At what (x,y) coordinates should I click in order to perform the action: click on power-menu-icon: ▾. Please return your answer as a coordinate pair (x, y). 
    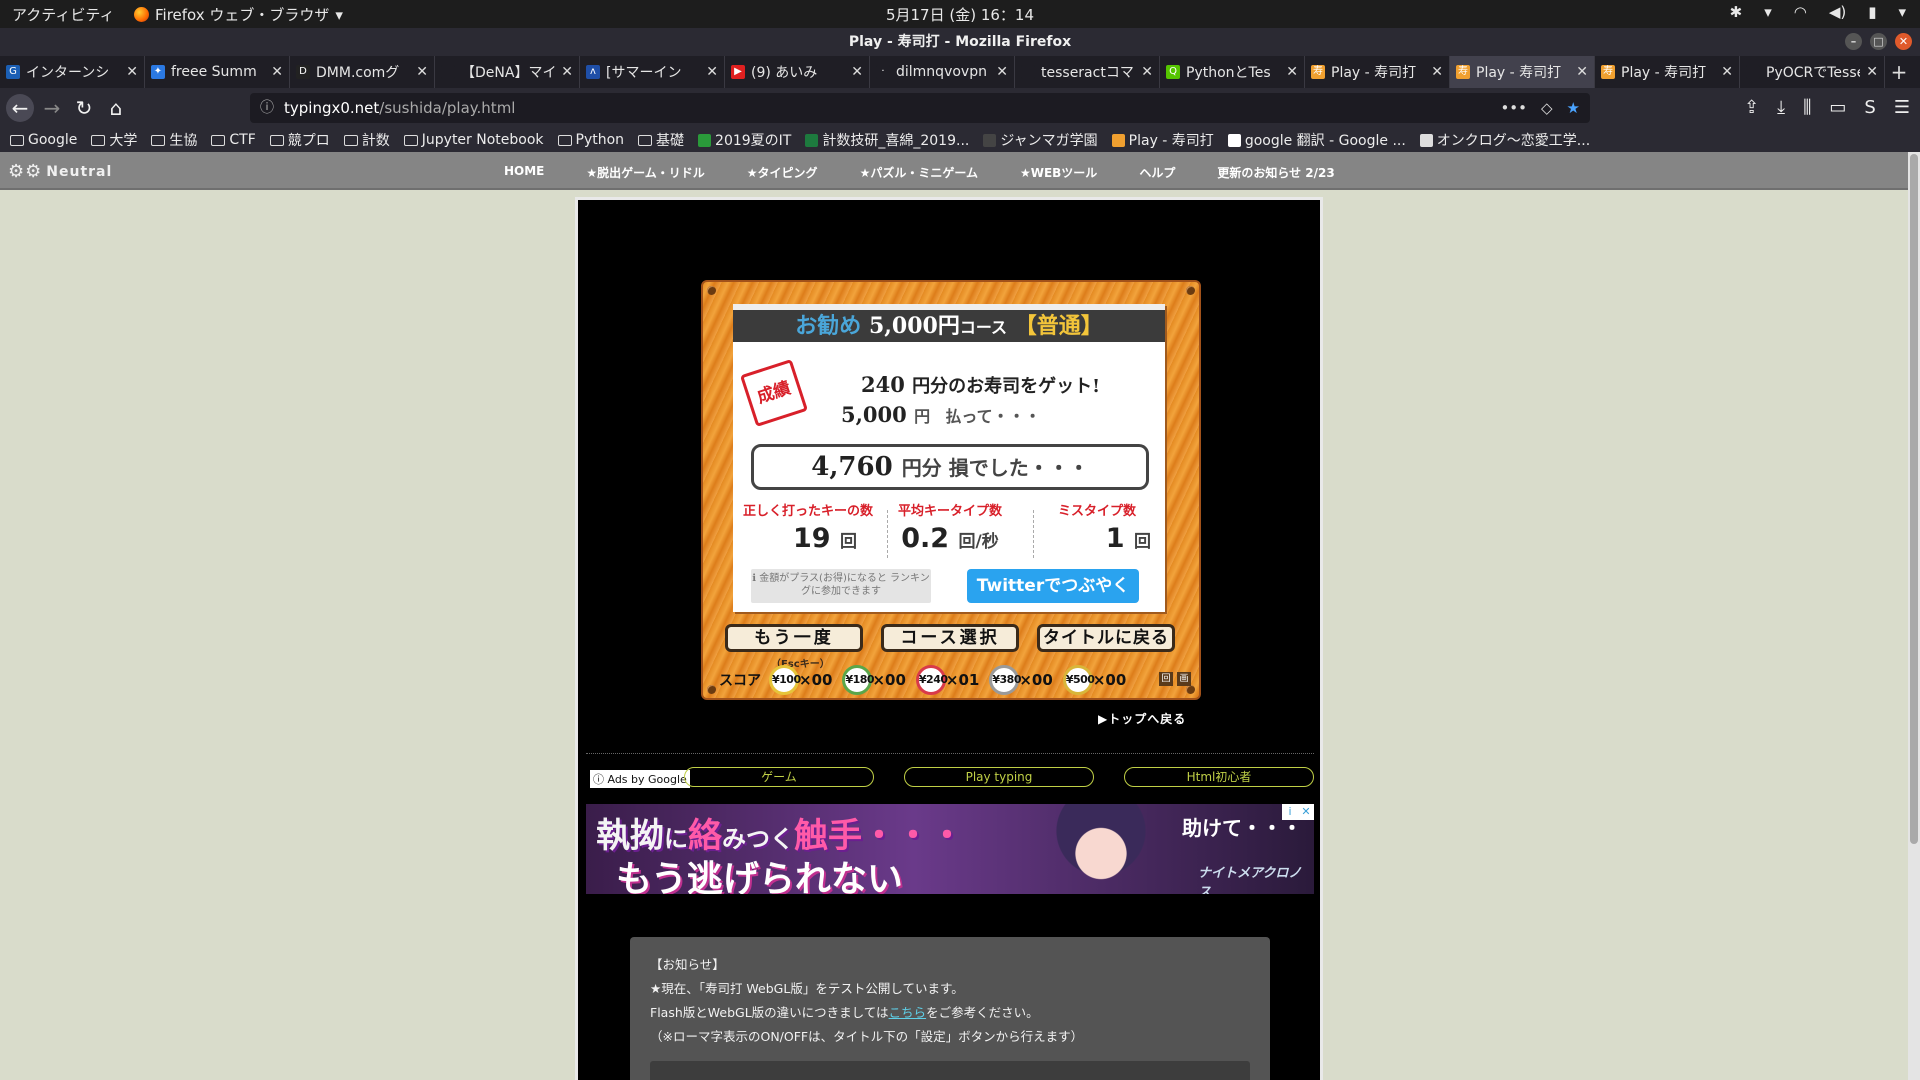
    Looking at the image, I should click on (1902, 12).